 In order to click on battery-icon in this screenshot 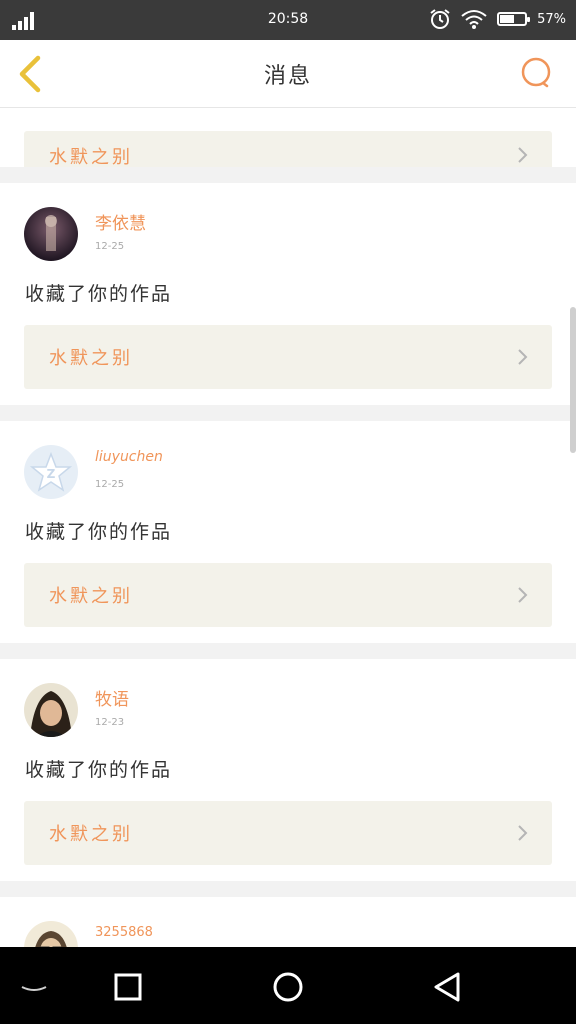, I will do `click(514, 19)`.